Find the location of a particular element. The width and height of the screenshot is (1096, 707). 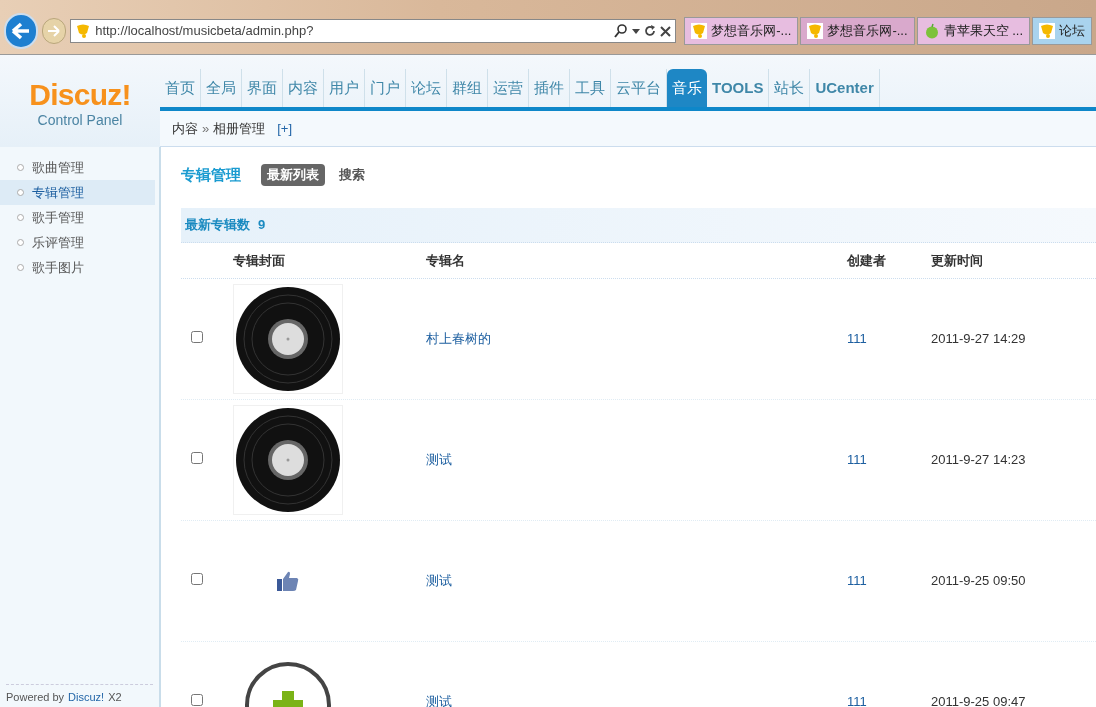

caption-text: 最新专辑数 is located at coordinates (217, 225).